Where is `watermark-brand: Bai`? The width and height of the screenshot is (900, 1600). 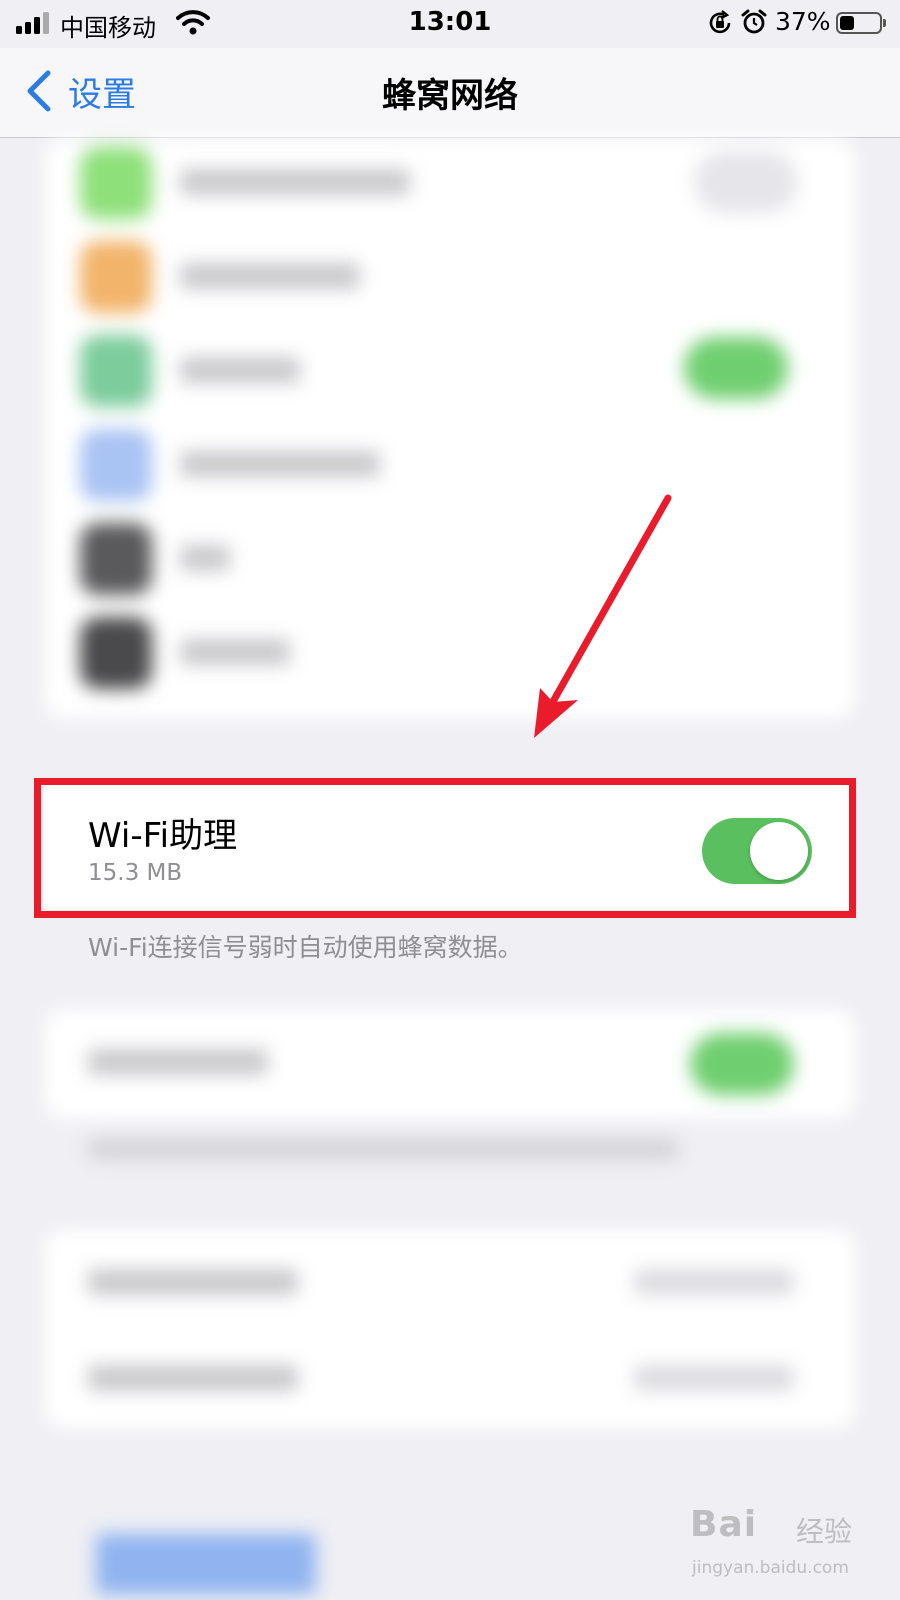
watermark-brand: Bai is located at coordinates (724, 1524).